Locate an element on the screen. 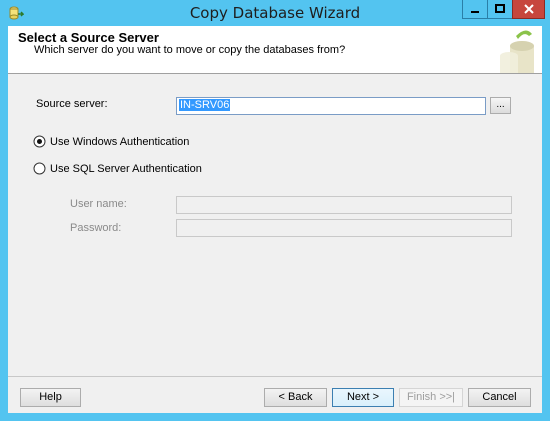  back-button: < Back is located at coordinates (295, 397).